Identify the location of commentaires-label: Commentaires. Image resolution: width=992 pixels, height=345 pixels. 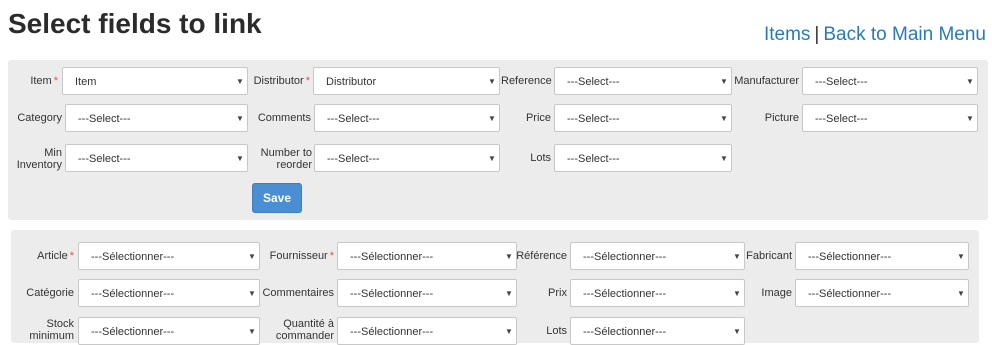
(298, 293).